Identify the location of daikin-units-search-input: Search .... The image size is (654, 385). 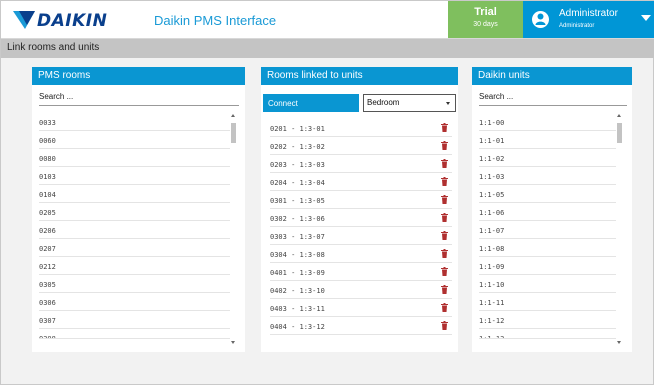
(553, 99).